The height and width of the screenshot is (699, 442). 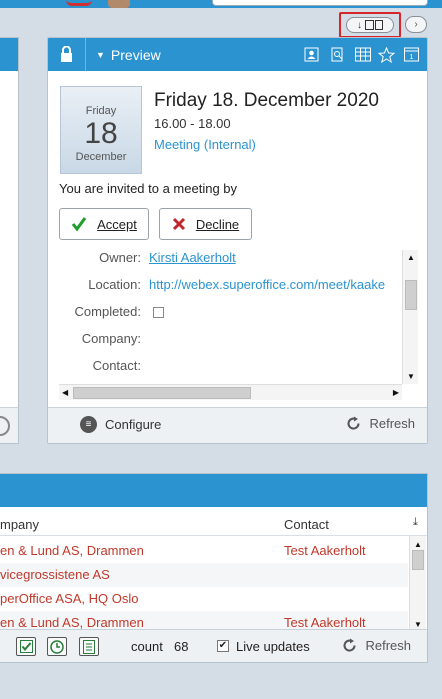 I want to click on location-link: http://webex.superoffice.com/meet/kaake, so click(x=267, y=287).